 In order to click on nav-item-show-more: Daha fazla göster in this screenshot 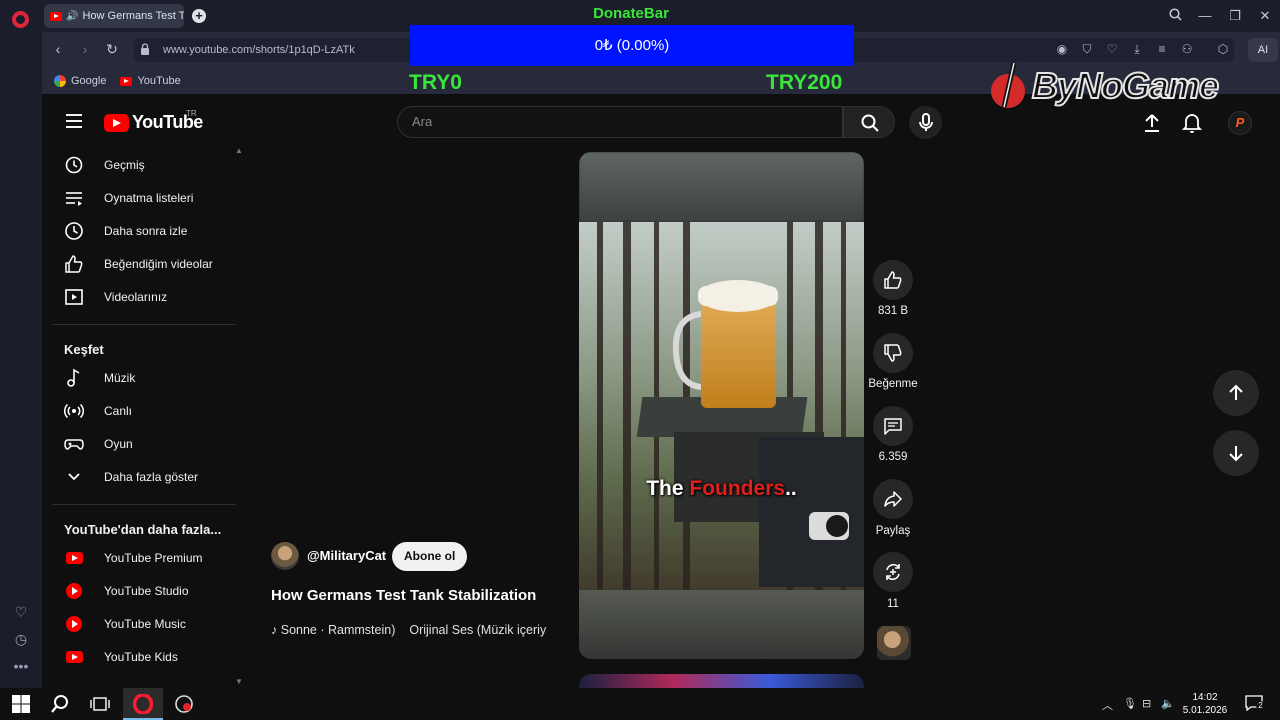, I will do `click(139, 476)`.